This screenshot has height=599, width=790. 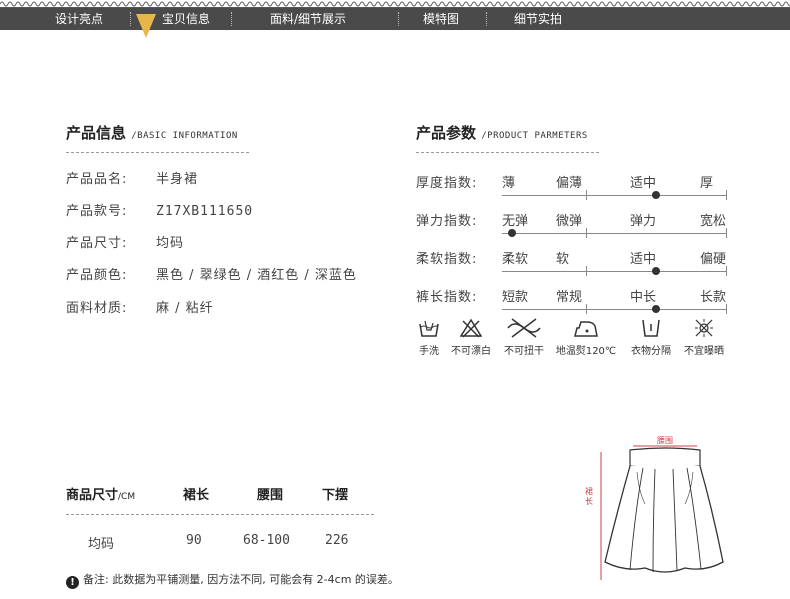 I want to click on nav-item-model: 模特图, so click(x=441, y=19).